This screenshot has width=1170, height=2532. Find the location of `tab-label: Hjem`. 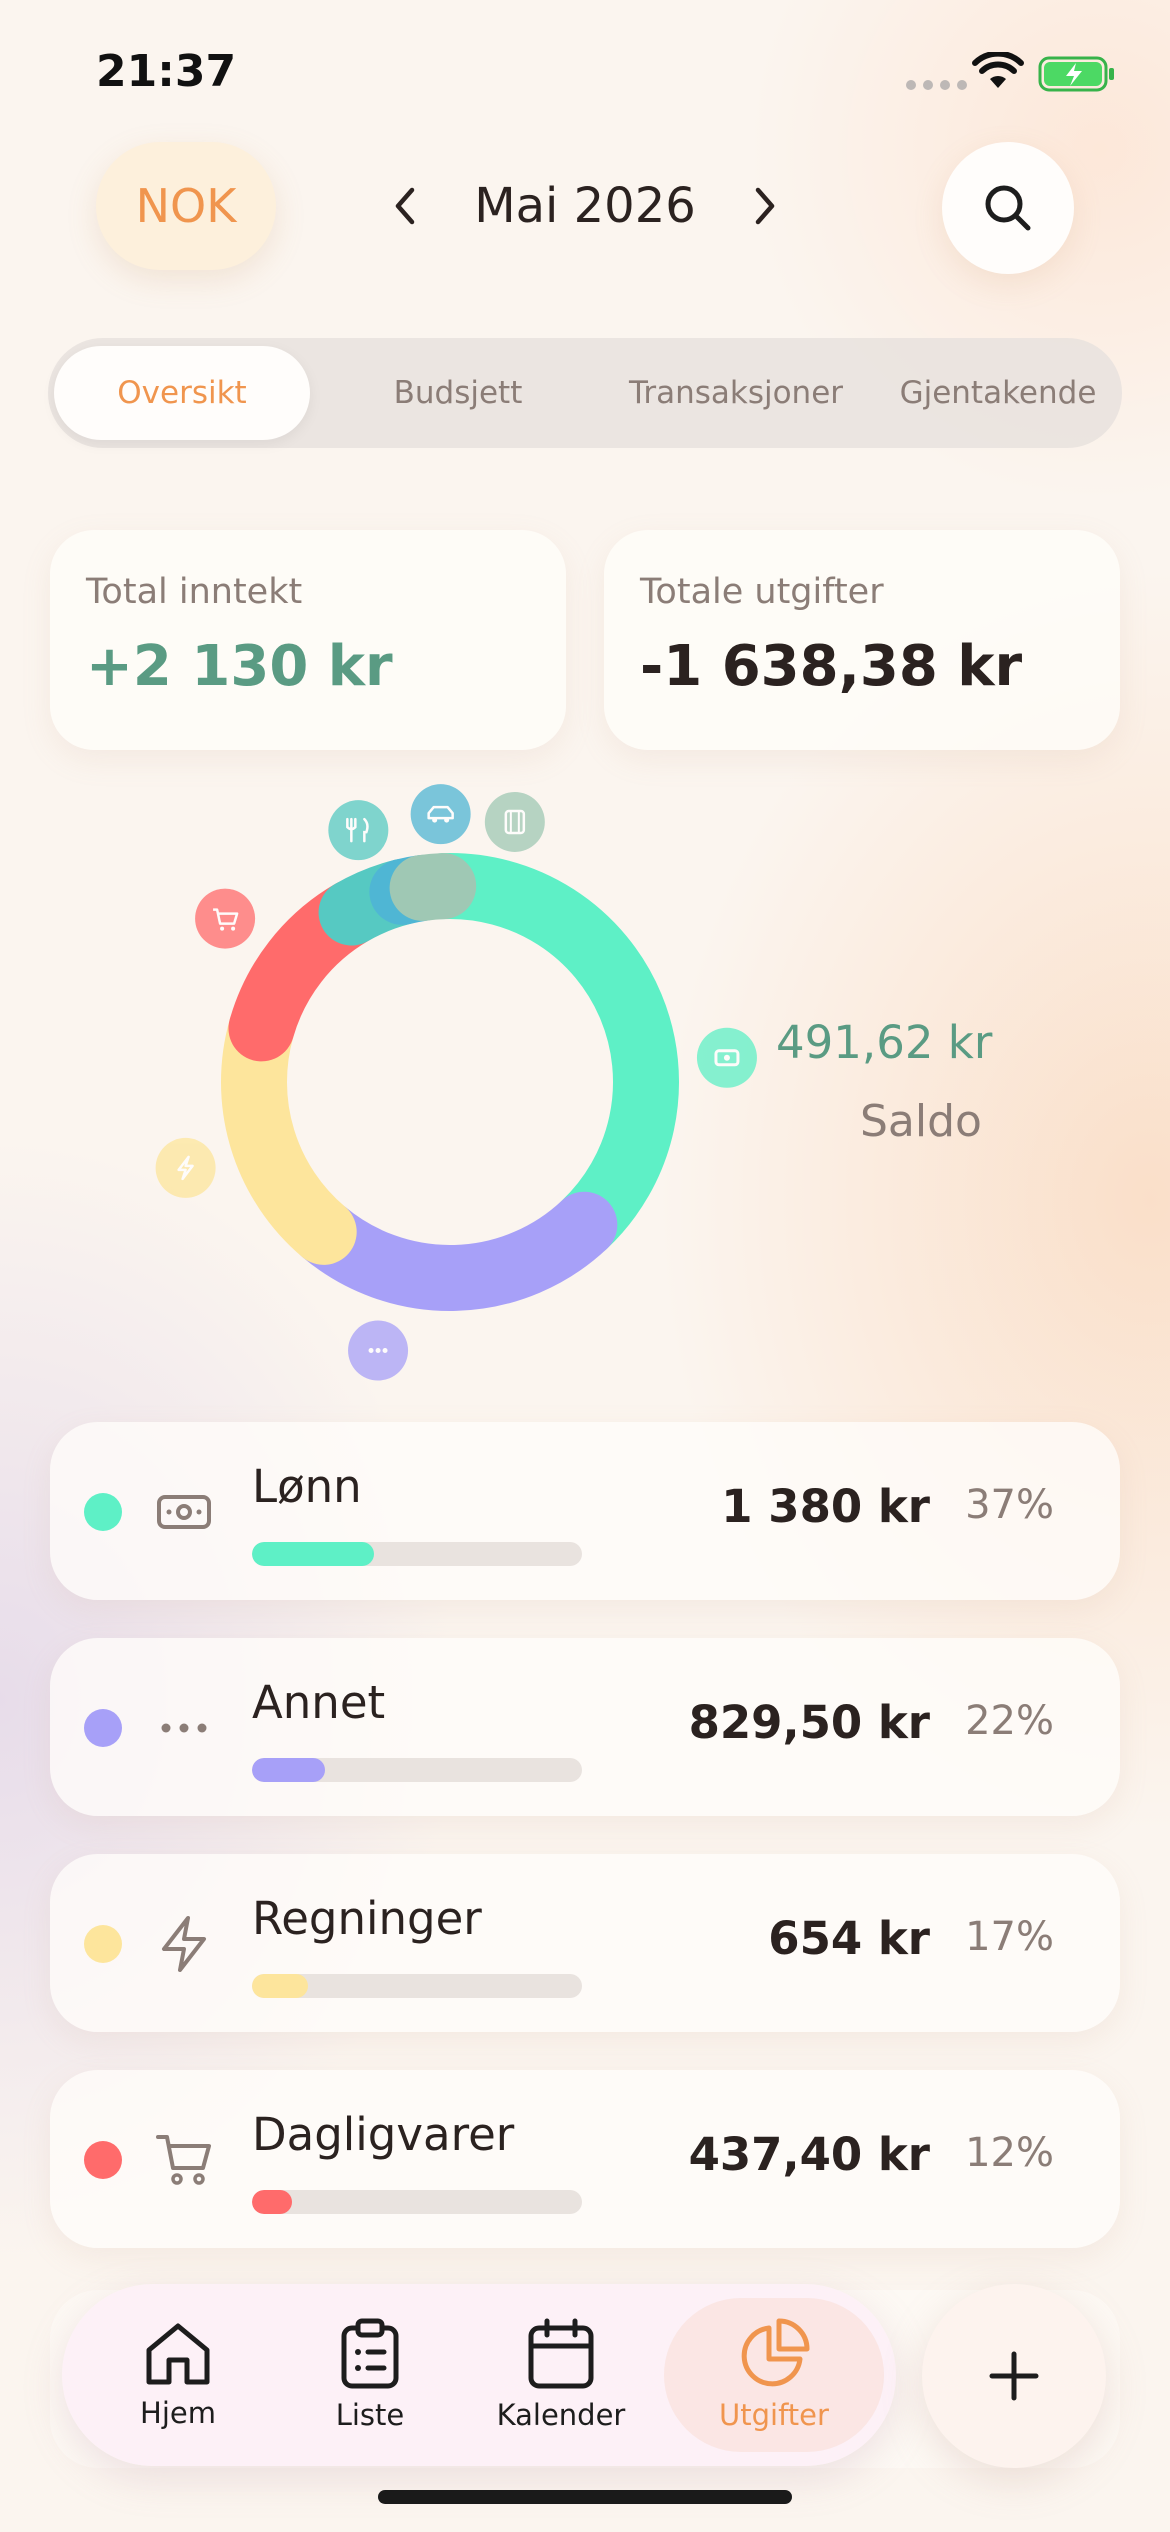

tab-label: Hjem is located at coordinates (178, 2413).